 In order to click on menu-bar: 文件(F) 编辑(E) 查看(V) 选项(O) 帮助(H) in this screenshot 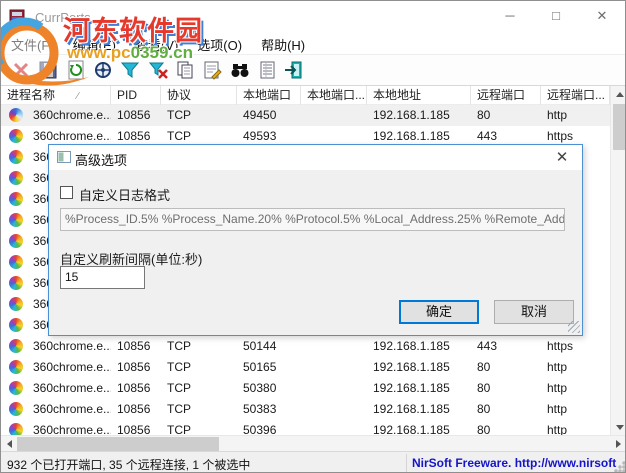, I will do `click(313, 43)`.